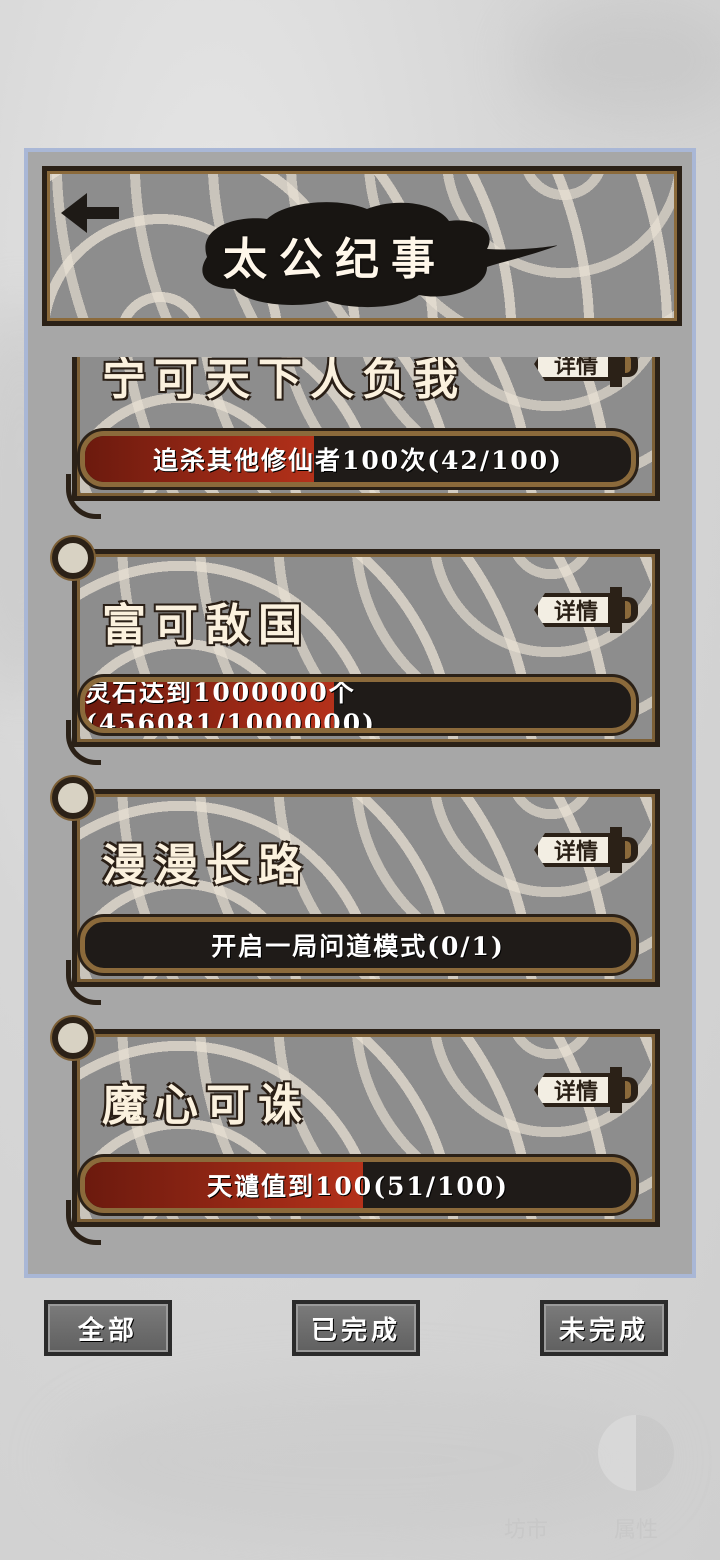 Image resolution: width=720 pixels, height=1560 pixels. What do you see at coordinates (357, 651) in the screenshot?
I see `achievement-card: 富可敌国 详情 灵石达到1000000个(456081/1000000)` at bounding box center [357, 651].